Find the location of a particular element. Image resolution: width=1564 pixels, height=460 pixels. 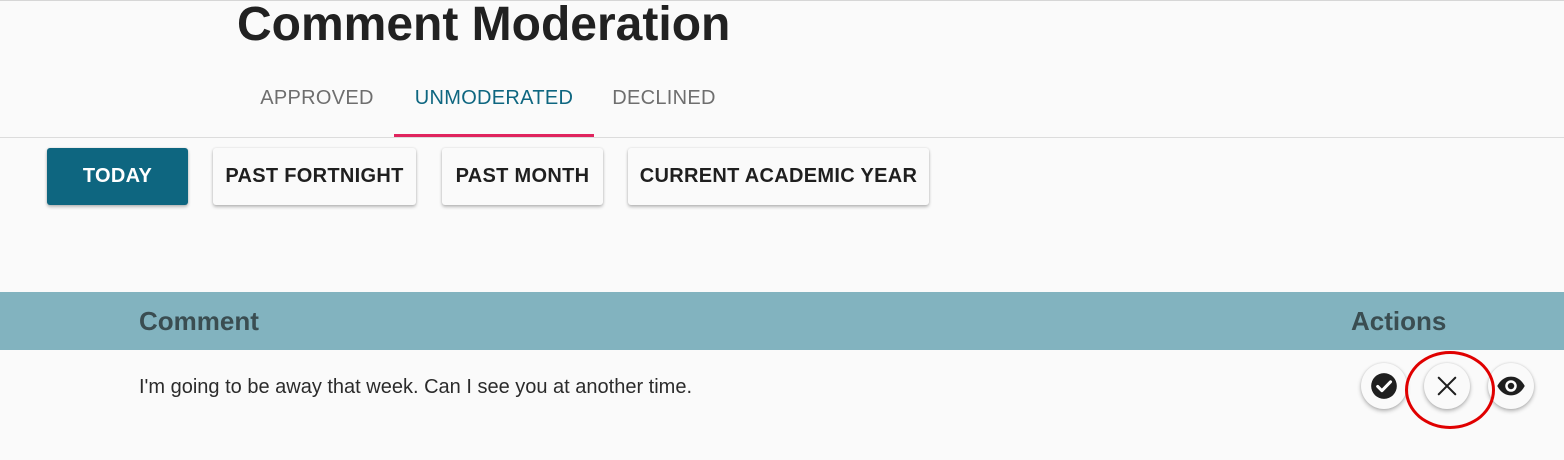

close-icon is located at coordinates (1447, 386).